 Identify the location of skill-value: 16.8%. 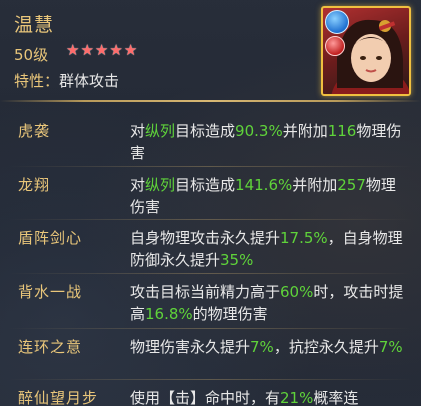
(169, 314).